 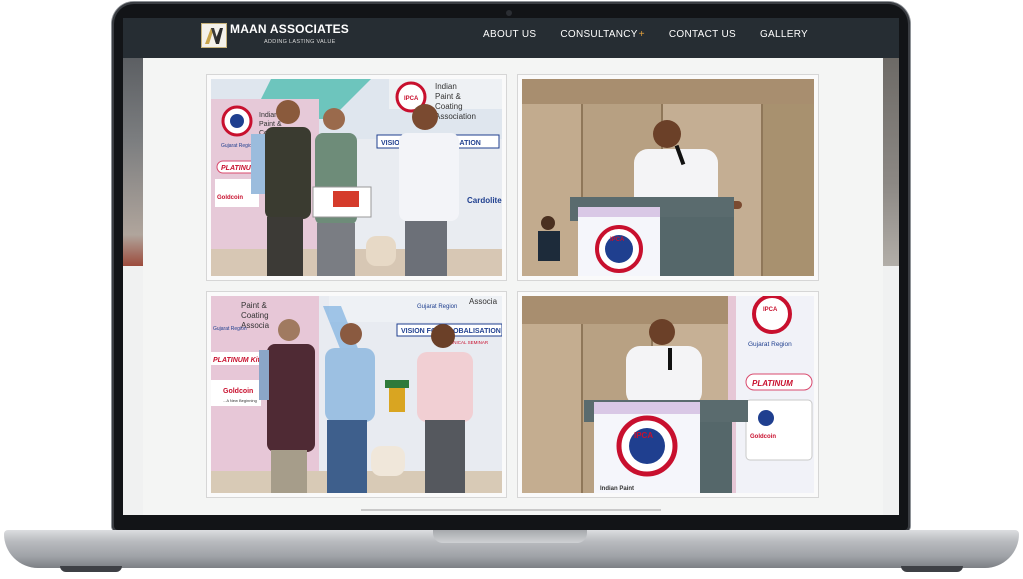 I want to click on gallery-photo-2: IPCA, so click(x=668, y=177).